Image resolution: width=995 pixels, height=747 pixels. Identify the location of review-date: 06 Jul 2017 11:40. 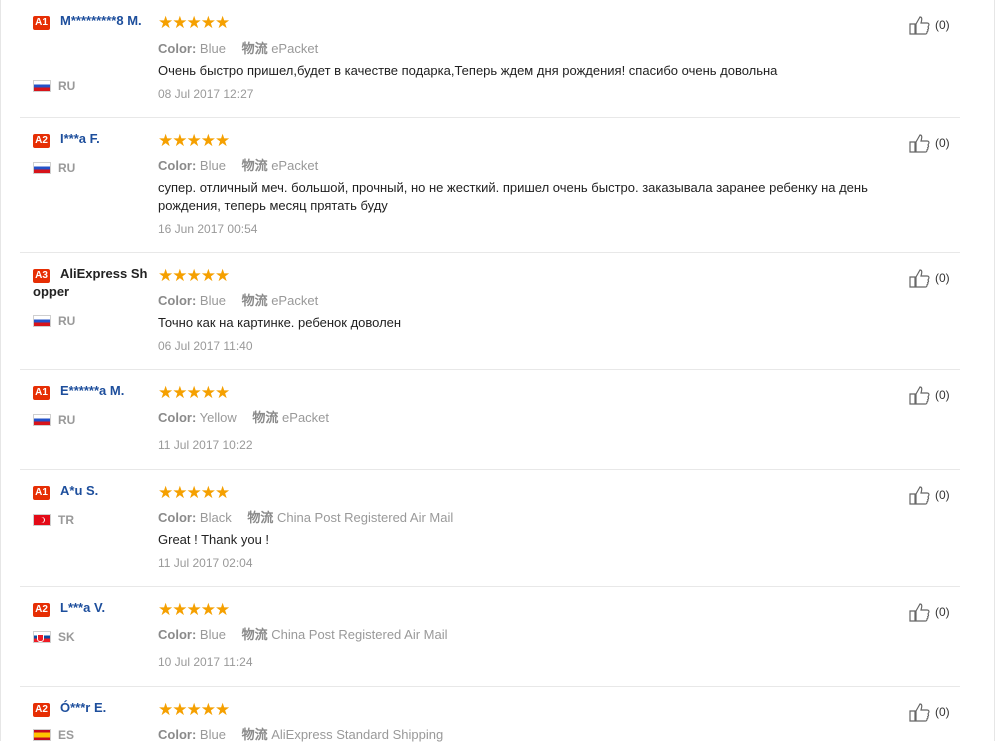
(205, 346).